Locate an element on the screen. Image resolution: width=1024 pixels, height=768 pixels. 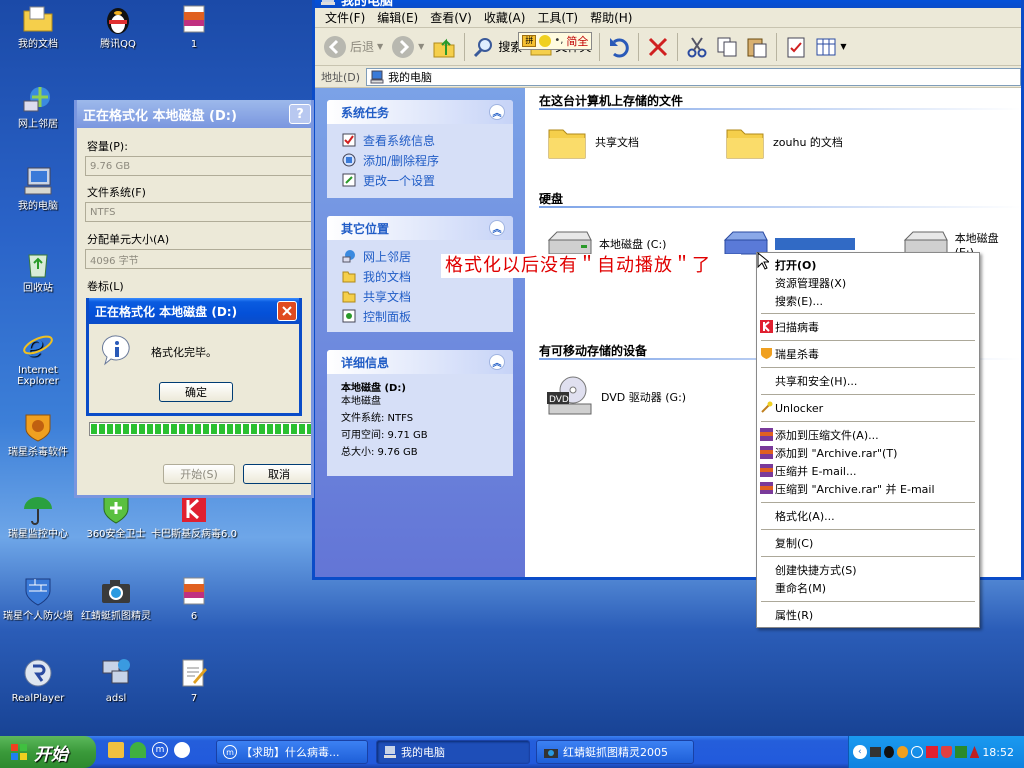
menu-compress-rar-email: 压缩到 "Archive.rar" 并 E-mail is located at coordinates (868, 489).